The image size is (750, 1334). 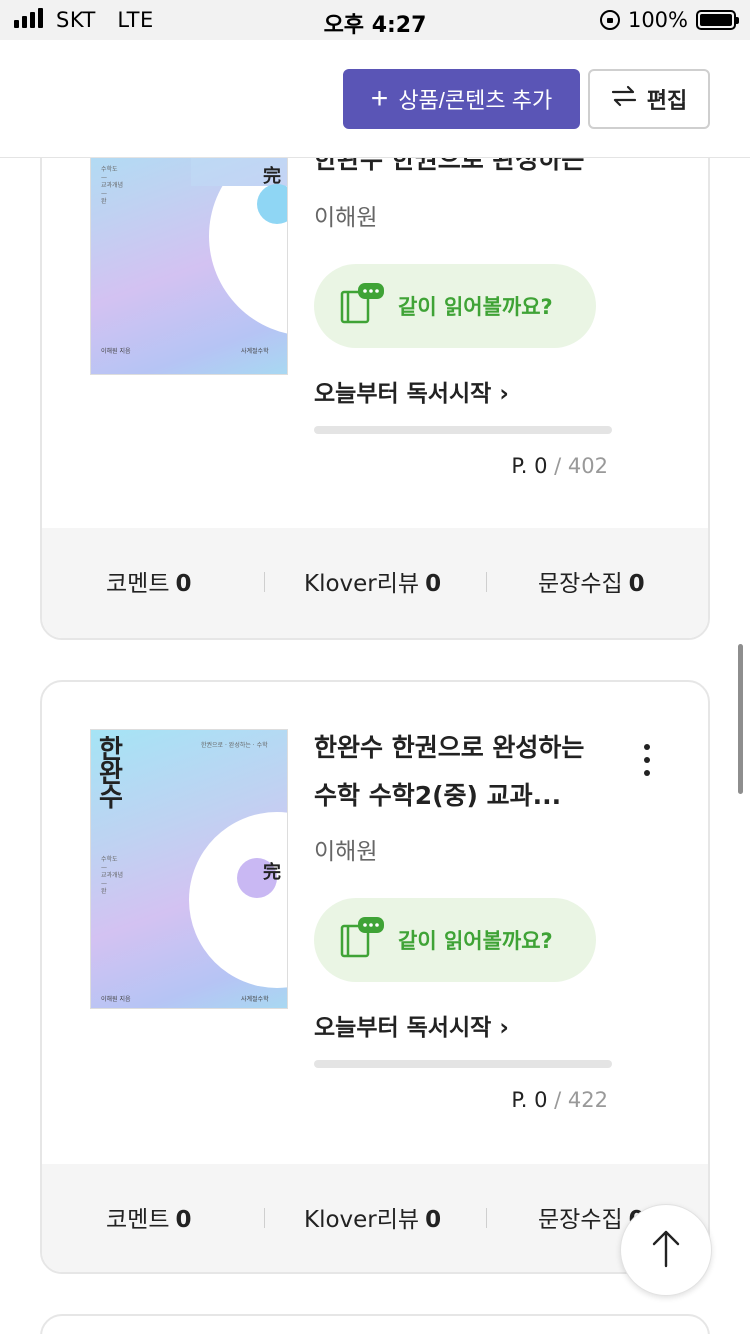 What do you see at coordinates (111, 774) in the screenshot?
I see `cover-title: 한완수` at bounding box center [111, 774].